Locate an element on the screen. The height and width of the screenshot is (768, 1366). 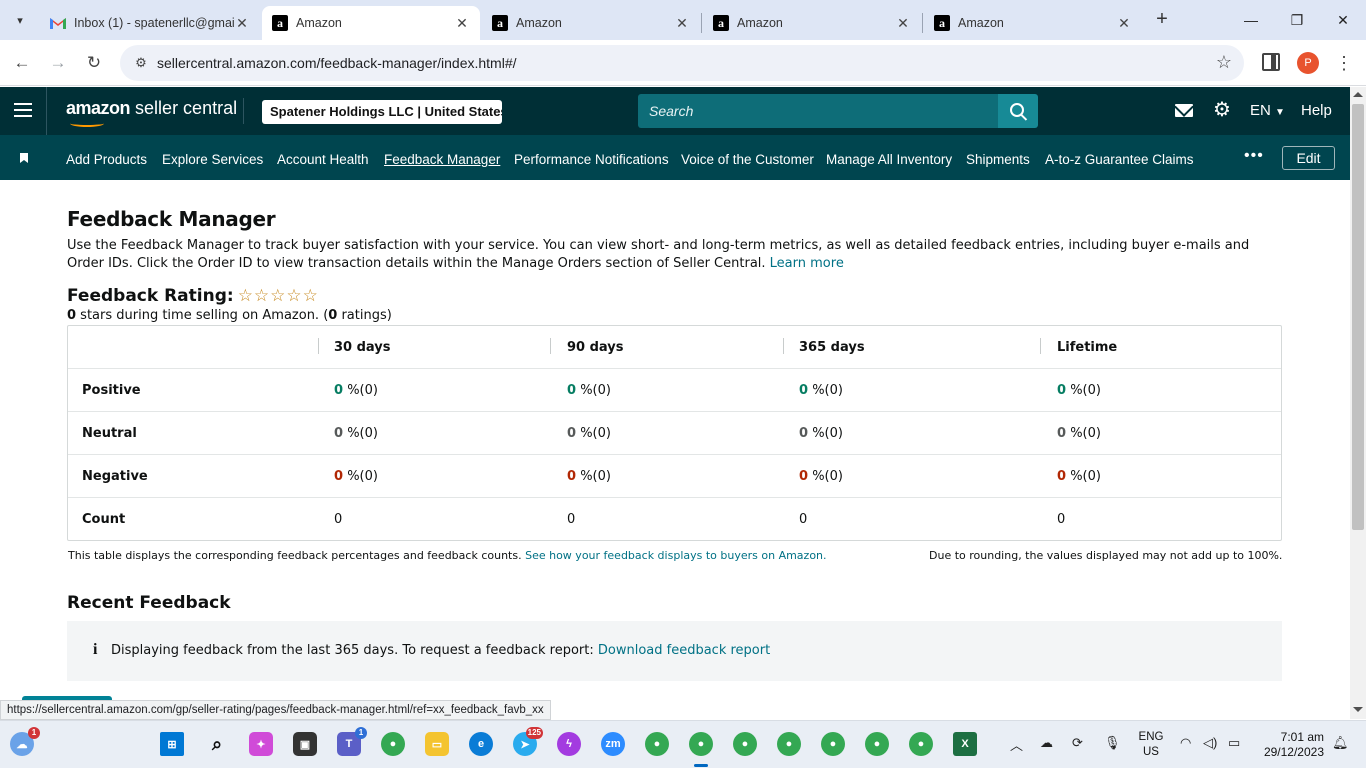
bookmark-icon is located at coordinates (24, 158).